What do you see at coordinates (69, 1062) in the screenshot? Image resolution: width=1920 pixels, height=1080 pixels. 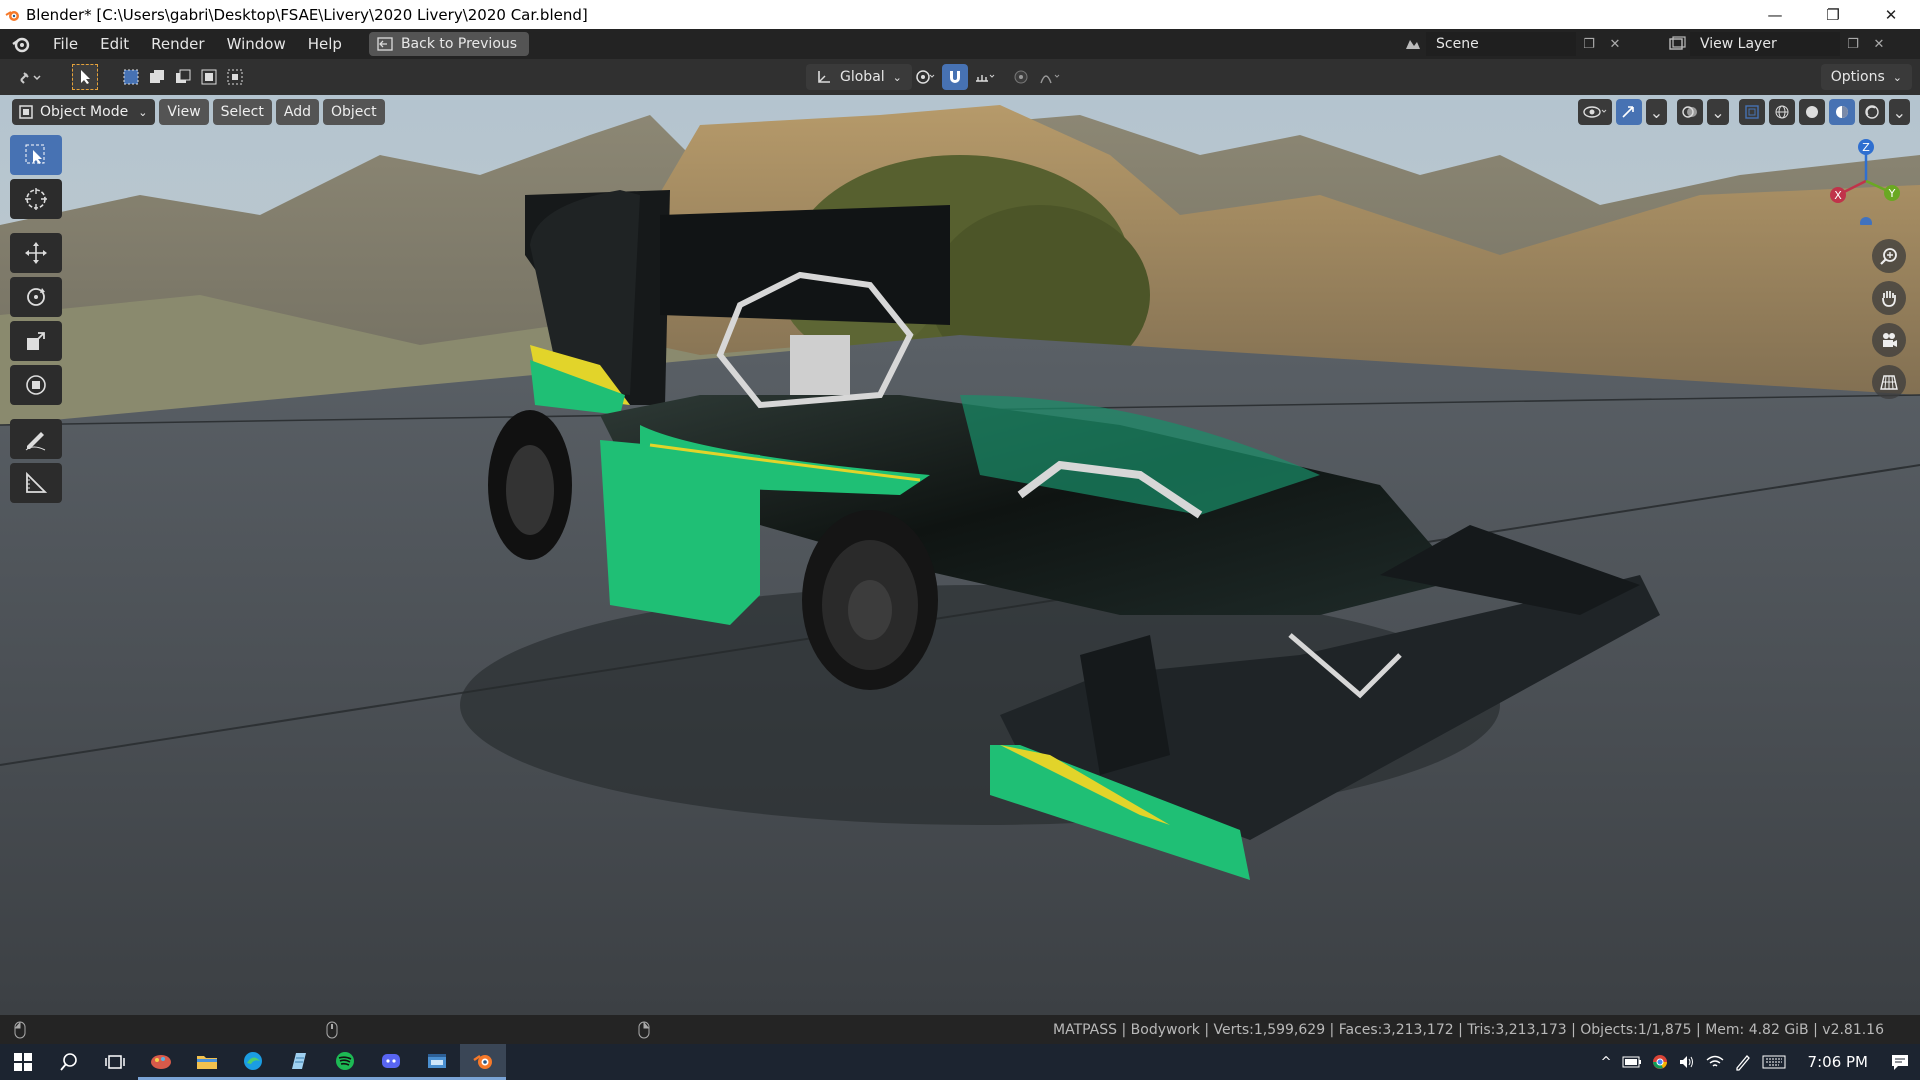 I see `search-icon` at bounding box center [69, 1062].